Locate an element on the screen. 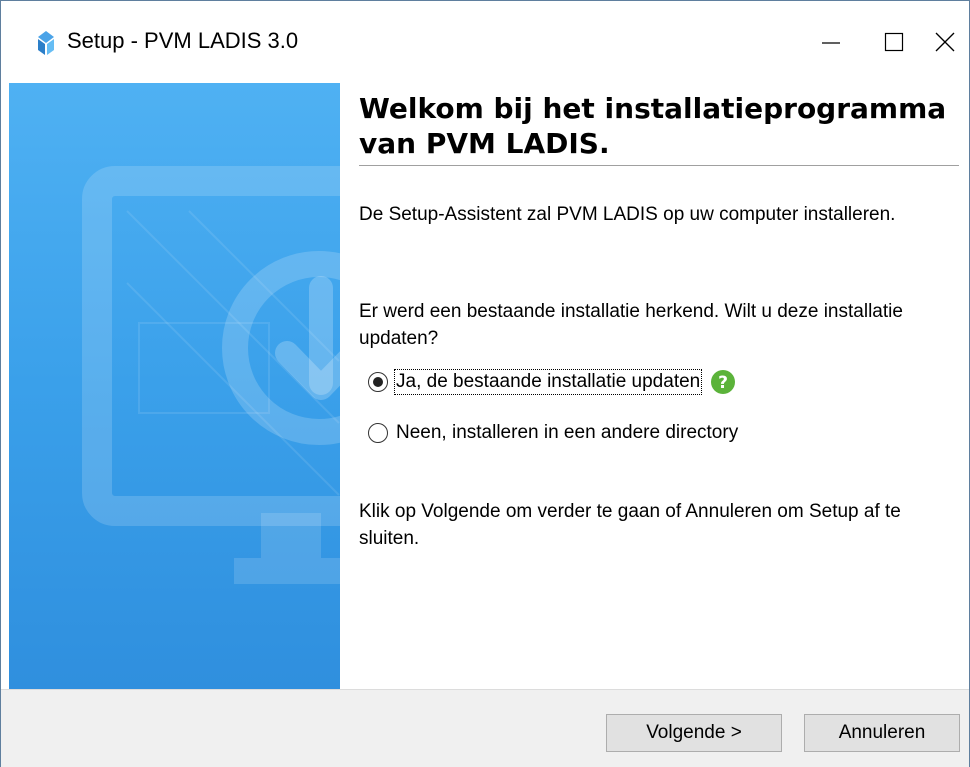  app-icon is located at coordinates (46, 43).